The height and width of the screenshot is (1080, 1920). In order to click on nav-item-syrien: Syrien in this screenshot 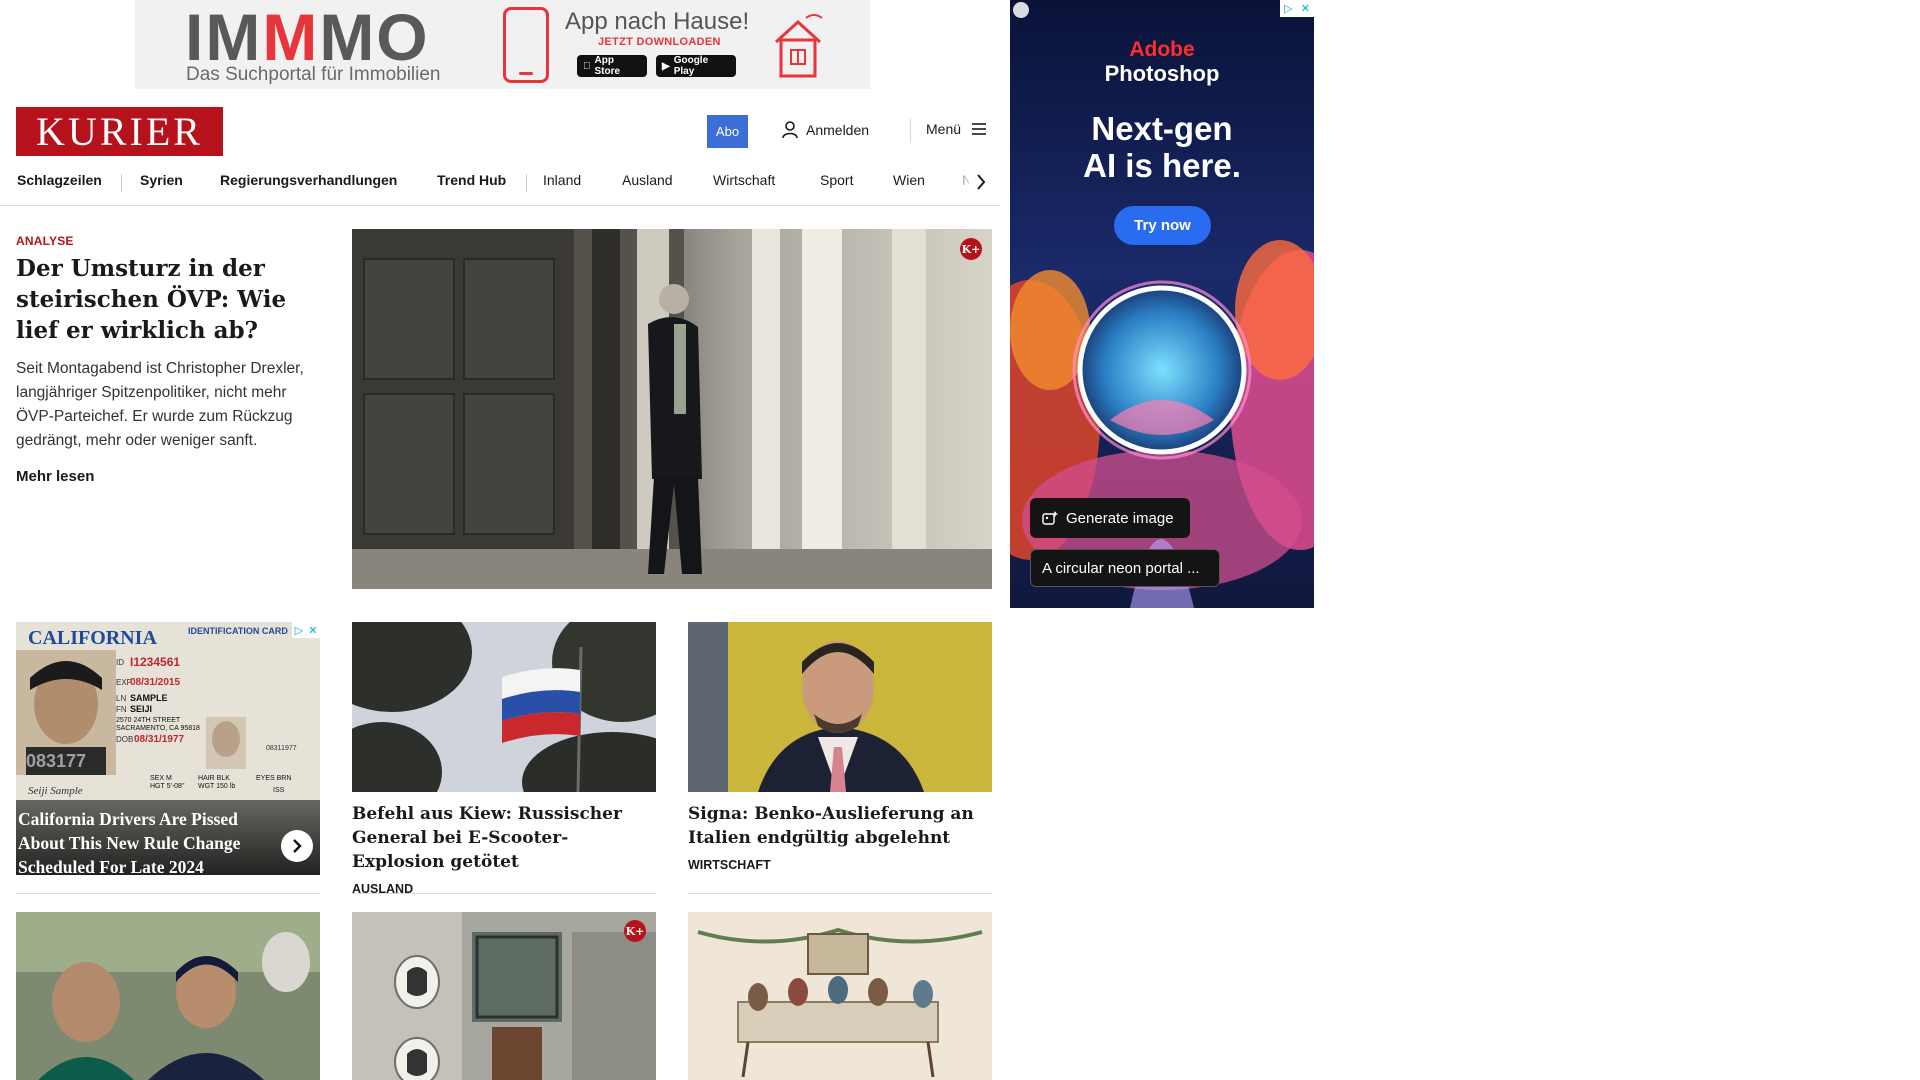, I will do `click(161, 180)`.